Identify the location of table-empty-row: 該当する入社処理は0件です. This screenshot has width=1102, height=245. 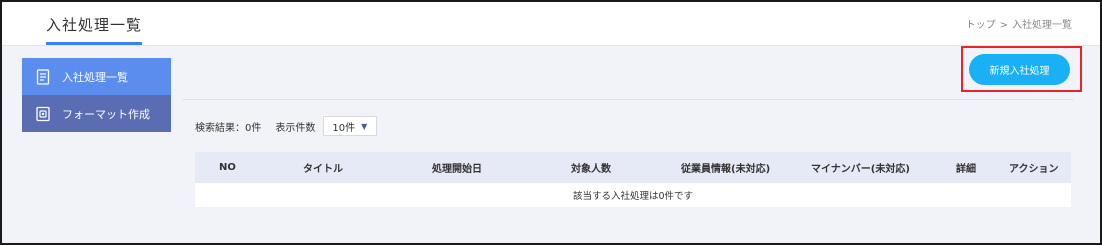
(633, 195).